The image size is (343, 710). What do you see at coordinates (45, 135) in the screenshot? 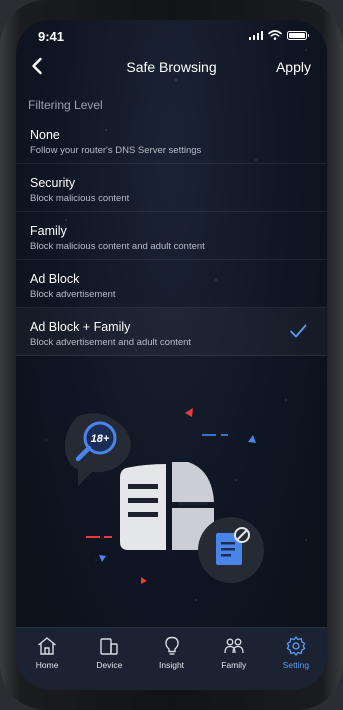
I see `option-title: None` at bounding box center [45, 135].